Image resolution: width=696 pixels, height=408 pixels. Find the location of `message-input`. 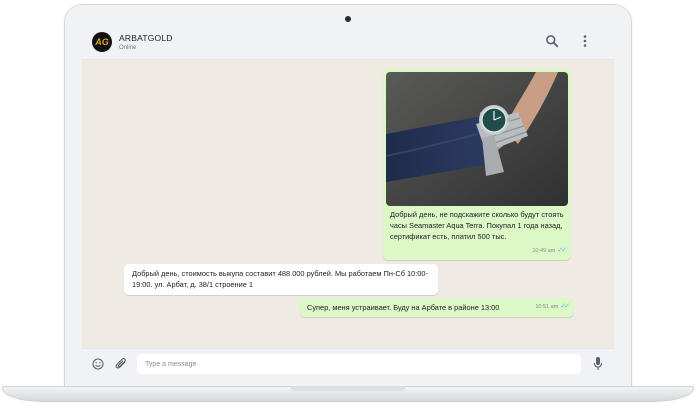

message-input is located at coordinates (359, 364).